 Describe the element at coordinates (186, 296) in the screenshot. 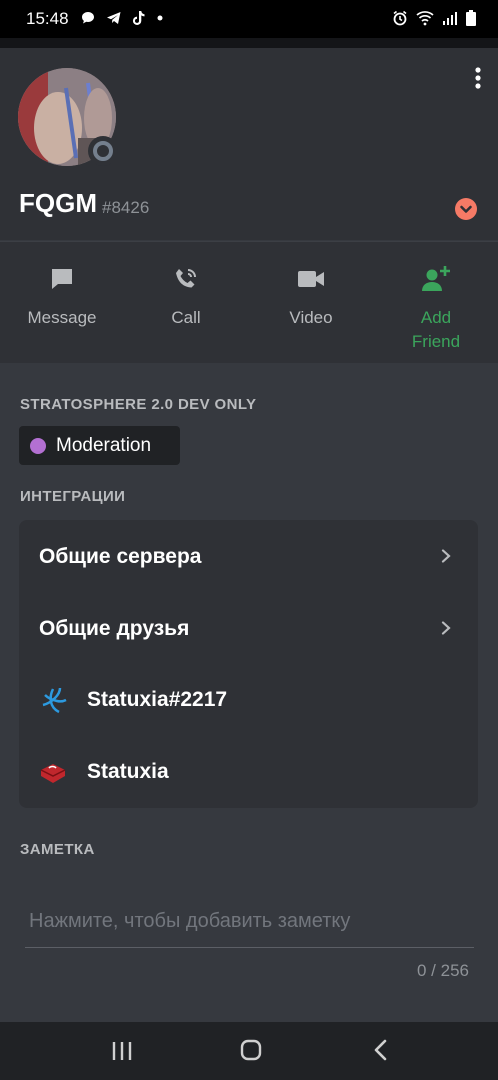

I see `call-button: Call` at that location.